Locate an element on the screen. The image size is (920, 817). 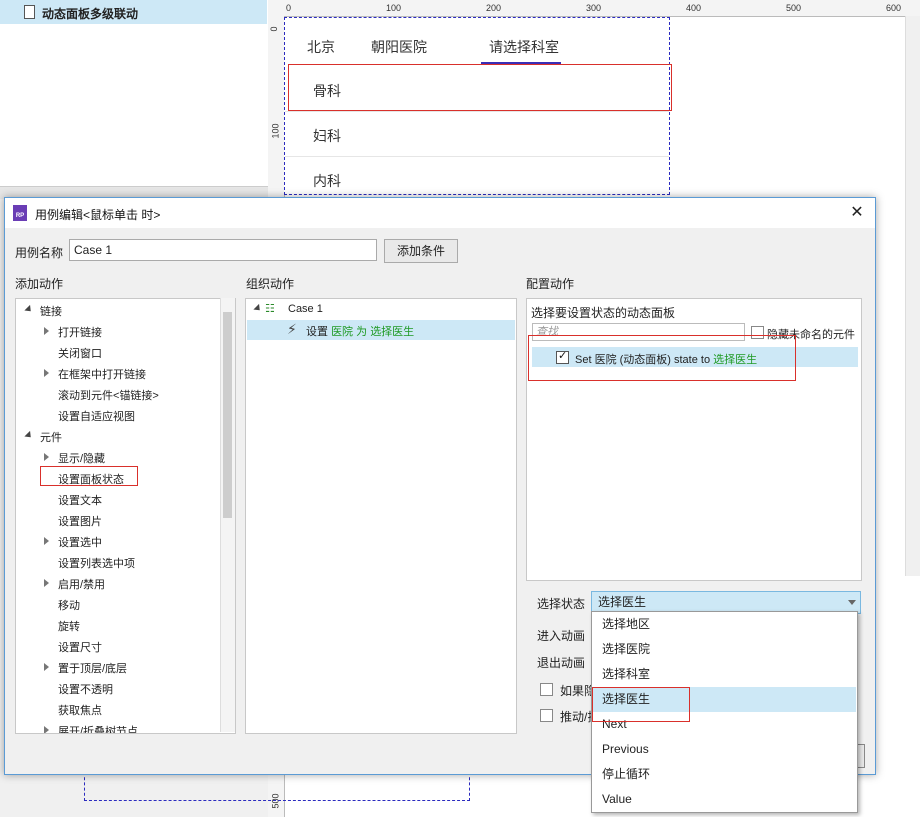
title-bar: RP 用例编辑<鼠标单击 时> ✕ is located at coordinates (440, 213).